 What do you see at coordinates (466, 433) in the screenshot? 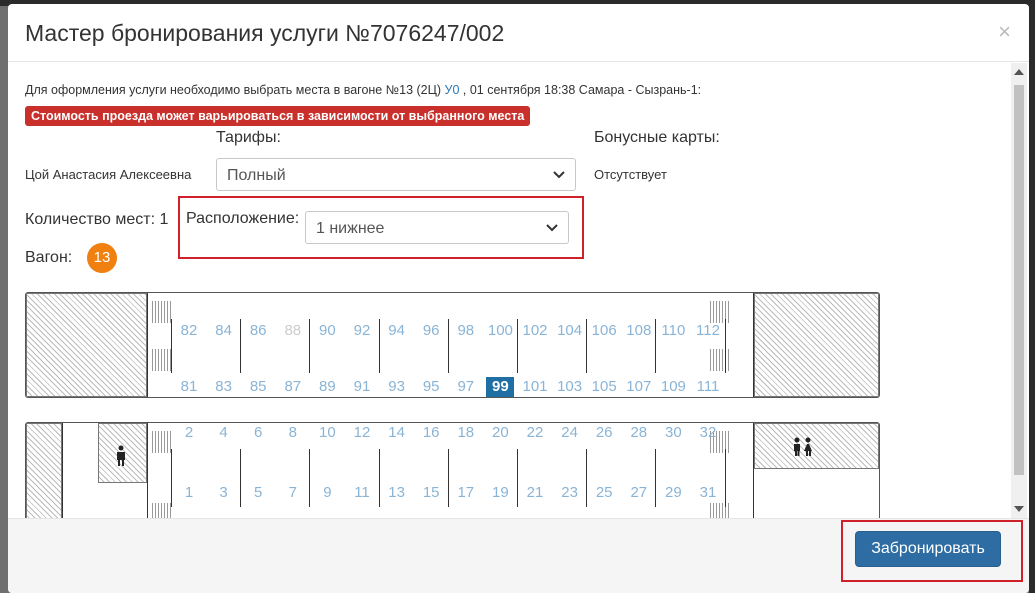
I see `seat-18: 18` at bounding box center [466, 433].